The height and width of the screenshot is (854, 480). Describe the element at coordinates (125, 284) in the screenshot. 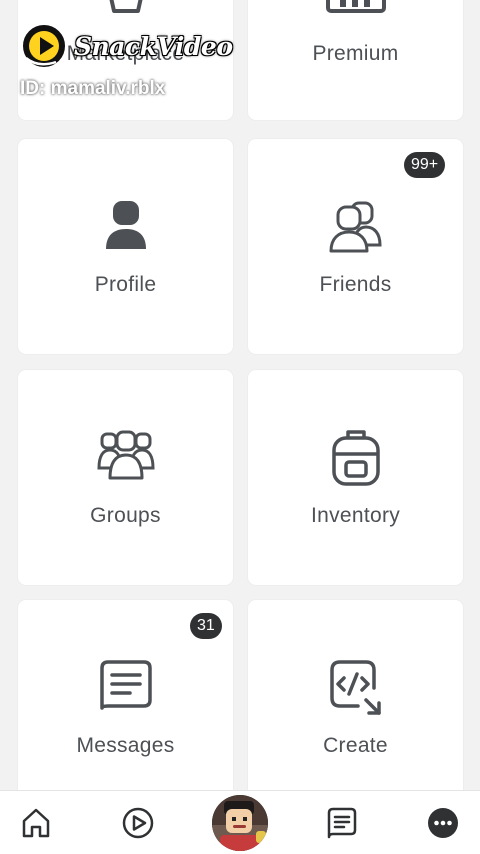

I see `profile-label: Profile` at that location.